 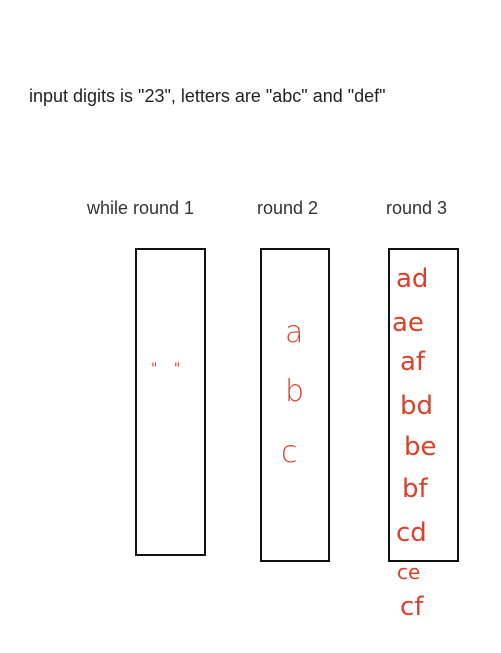 I want to click on round-1-label: while round 1, so click(x=141, y=208).